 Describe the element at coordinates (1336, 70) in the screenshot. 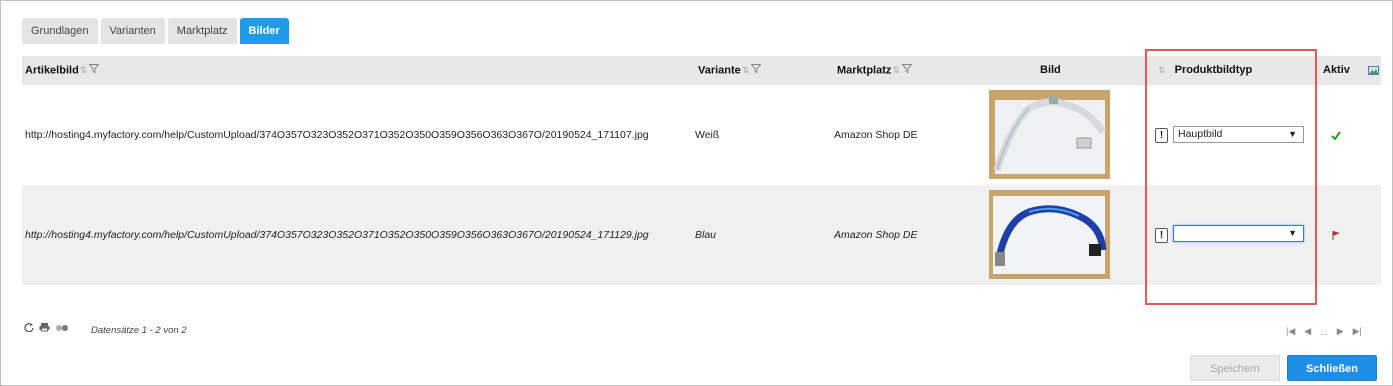

I see `col-aktiv: Aktiv` at that location.